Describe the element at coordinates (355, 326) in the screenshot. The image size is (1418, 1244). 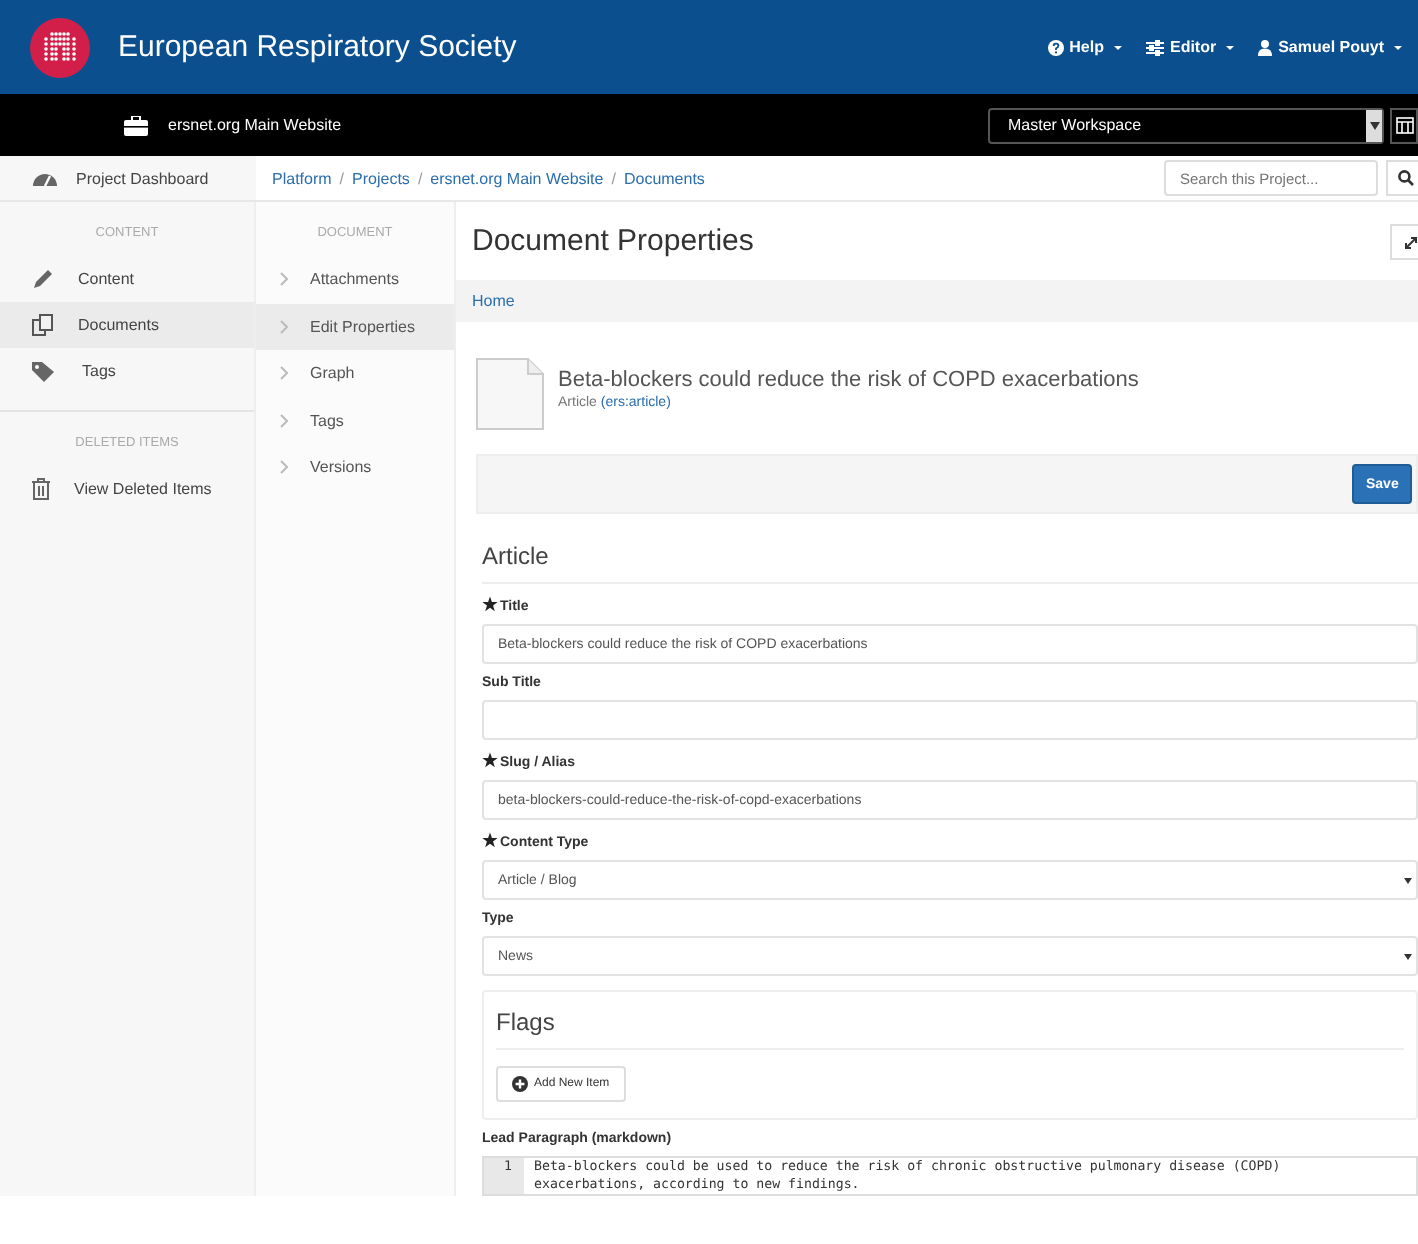
I see `document-nav-item: Edit Properties` at that location.